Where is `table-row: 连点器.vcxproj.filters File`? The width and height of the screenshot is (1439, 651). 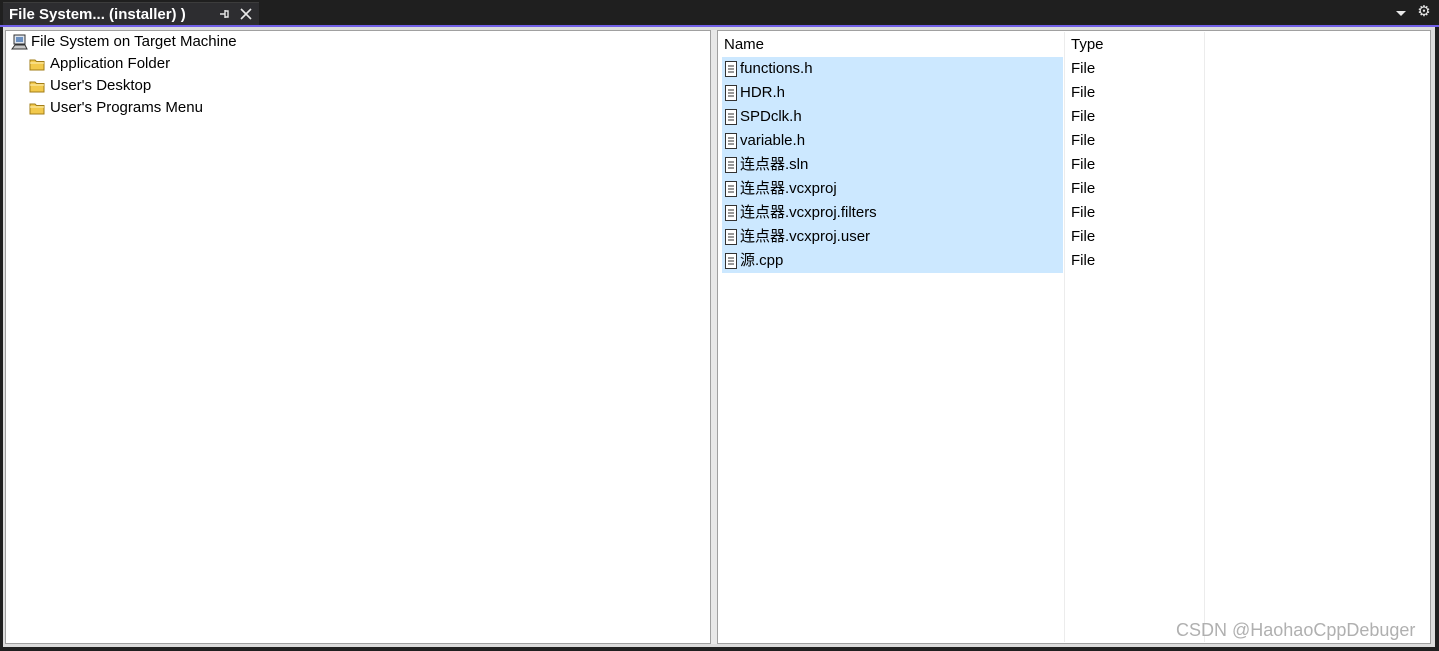
table-row: 连点器.vcxproj.filters File is located at coordinates (908, 213).